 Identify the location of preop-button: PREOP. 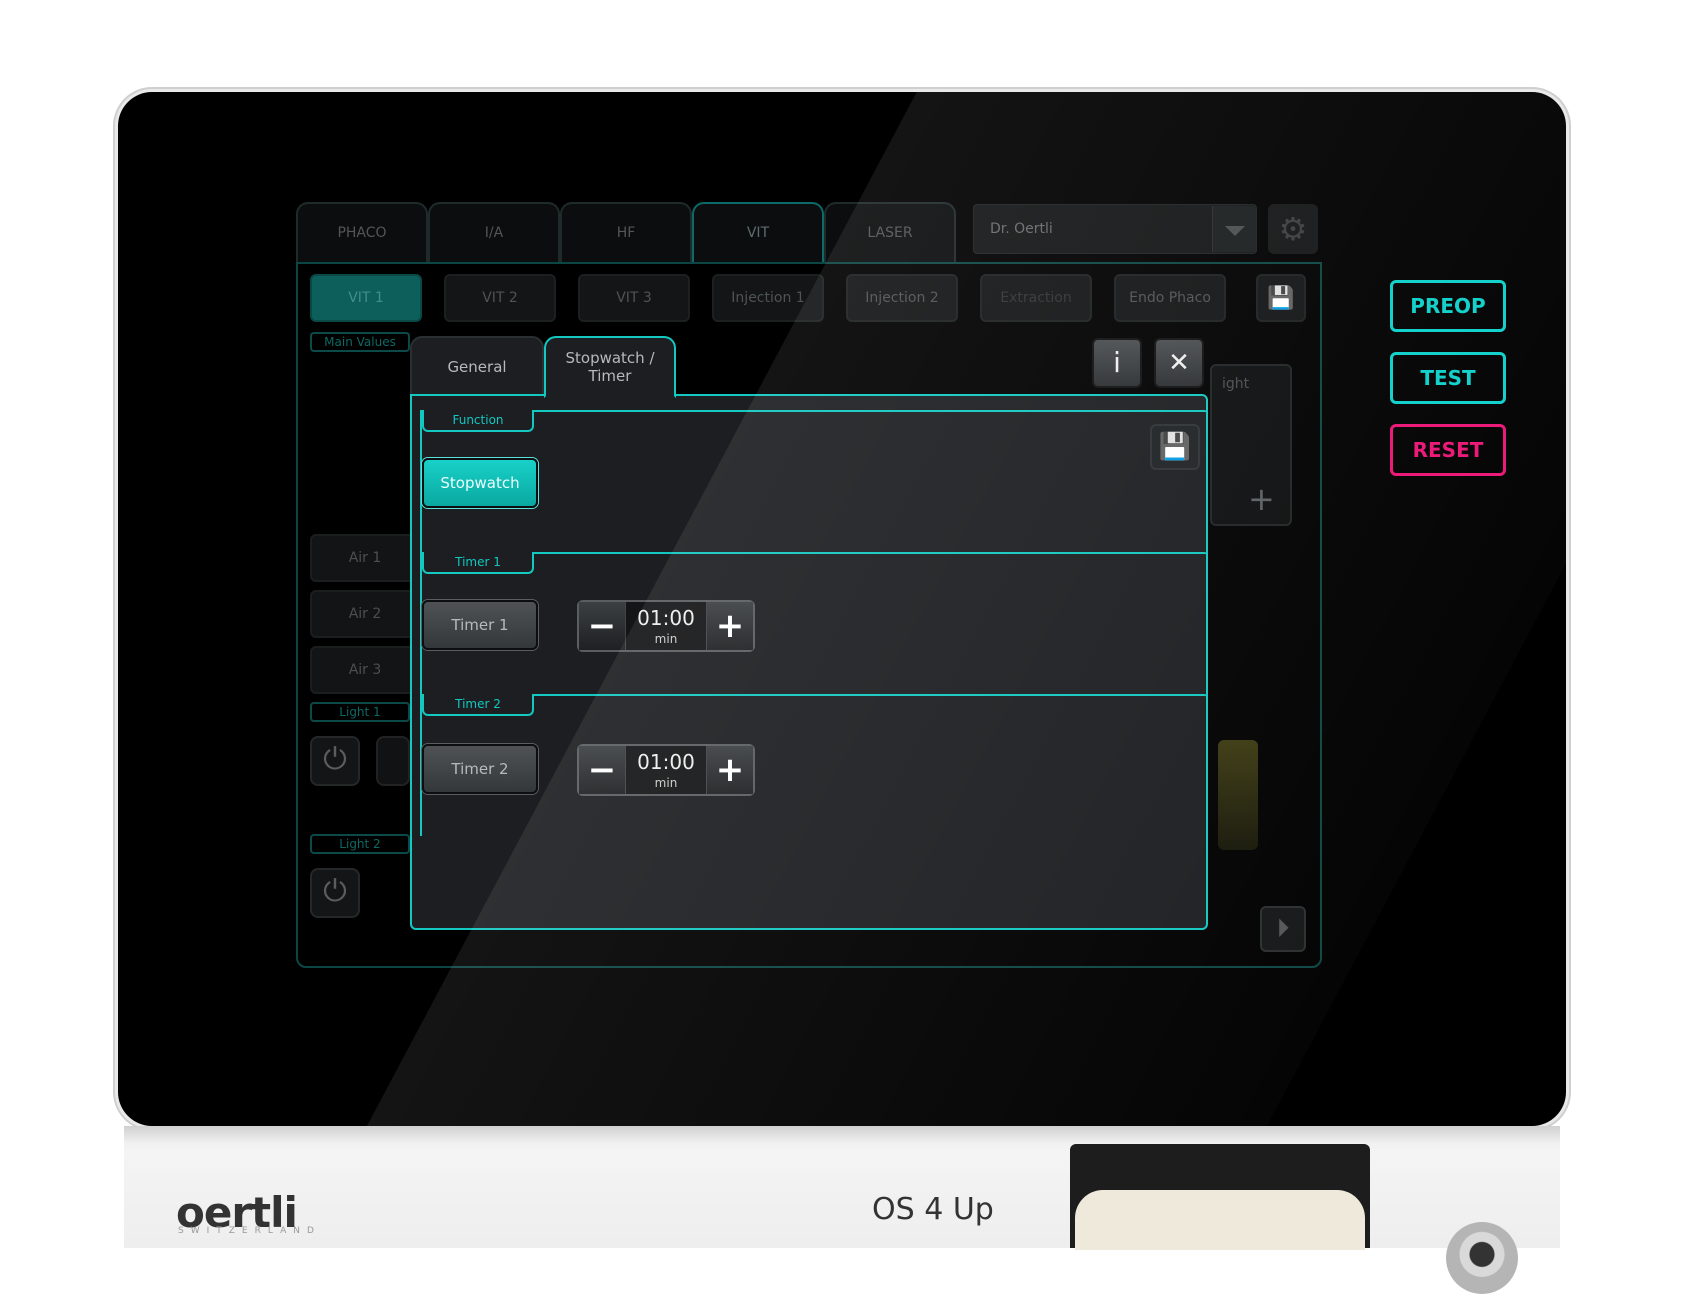
(1448, 306).